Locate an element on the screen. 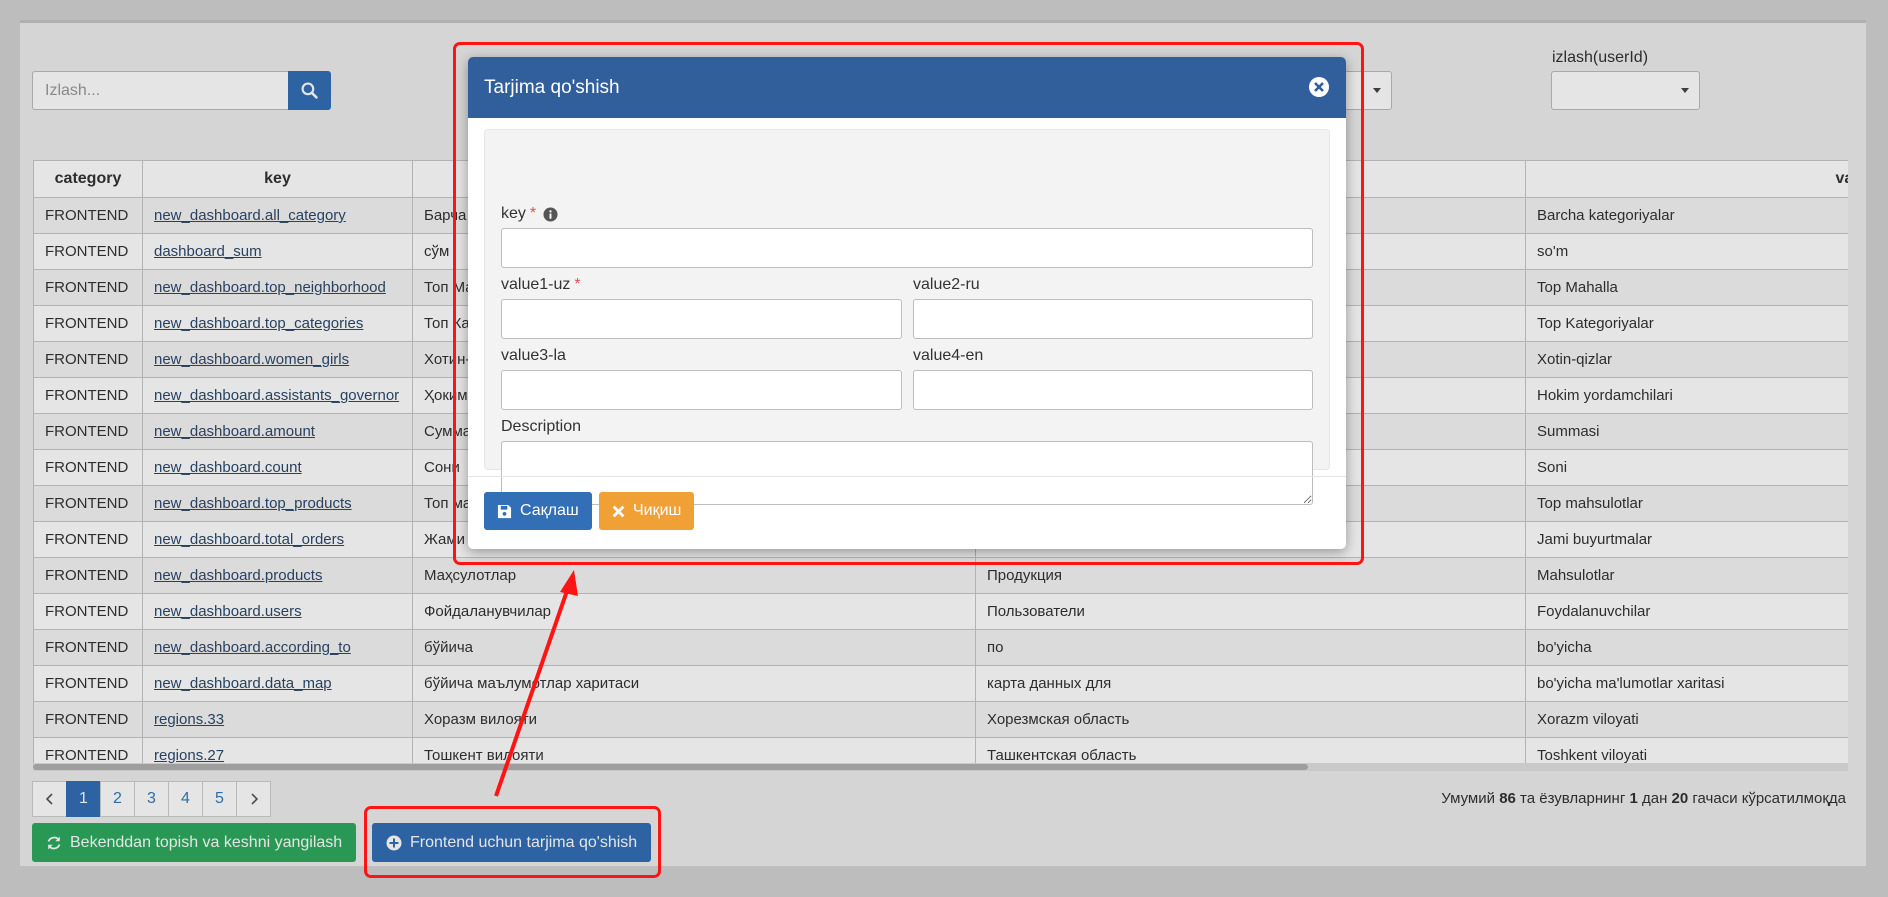 This screenshot has height=897, width=1888. value1-input is located at coordinates (701, 319).